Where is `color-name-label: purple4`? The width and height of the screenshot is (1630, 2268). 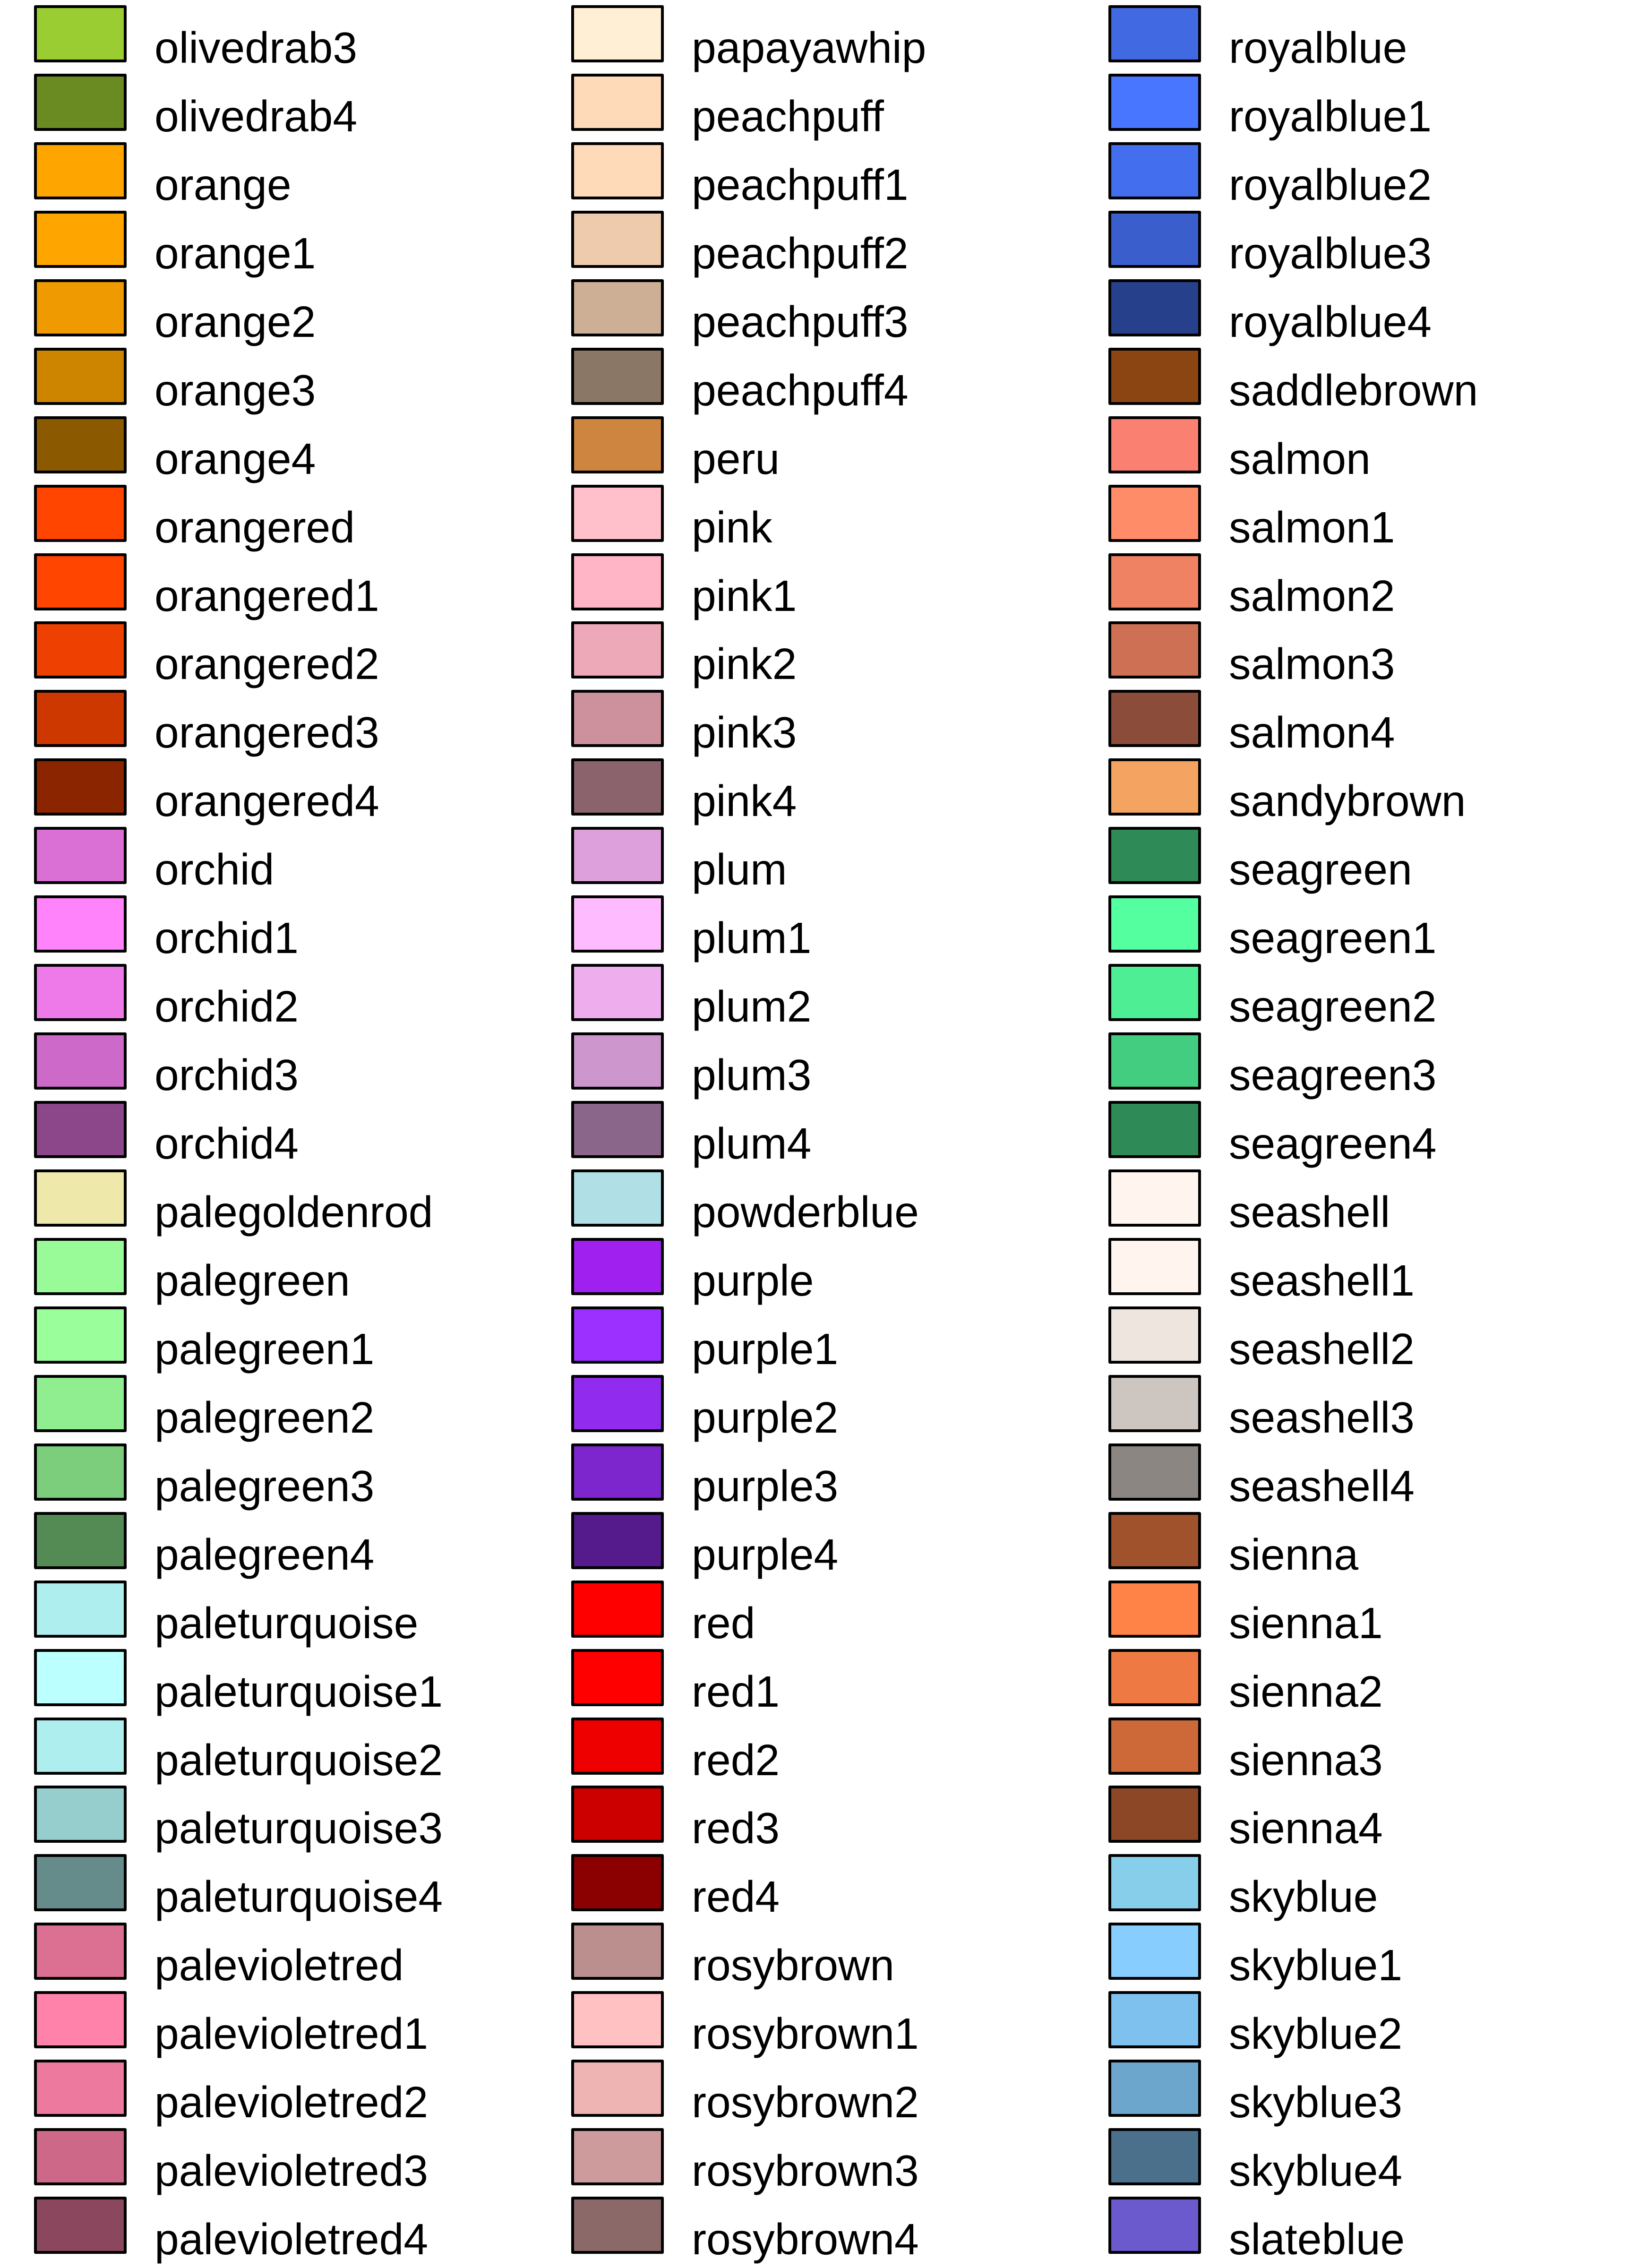
color-name-label: purple4 is located at coordinates (766, 1554).